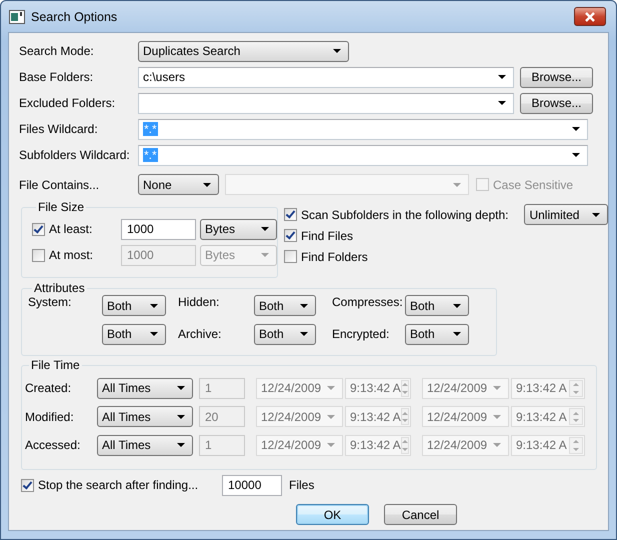 The height and width of the screenshot is (540, 617). I want to click on group-title: Attributes, so click(59, 288).